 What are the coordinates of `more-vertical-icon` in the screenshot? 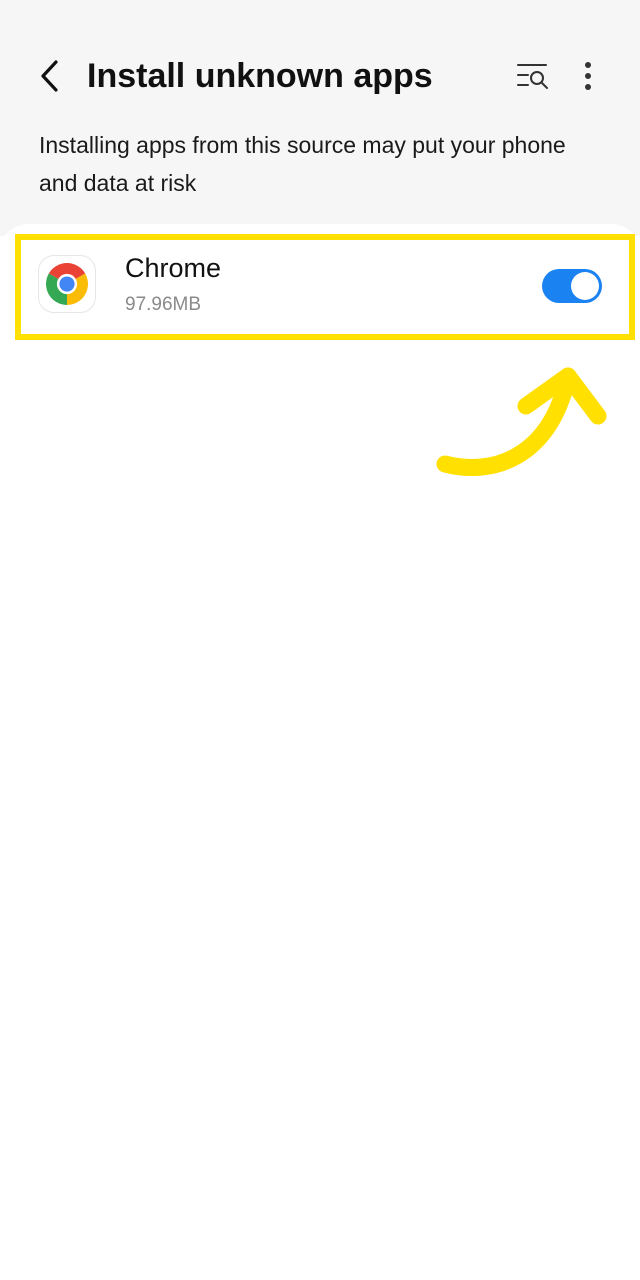 It's located at (588, 76).